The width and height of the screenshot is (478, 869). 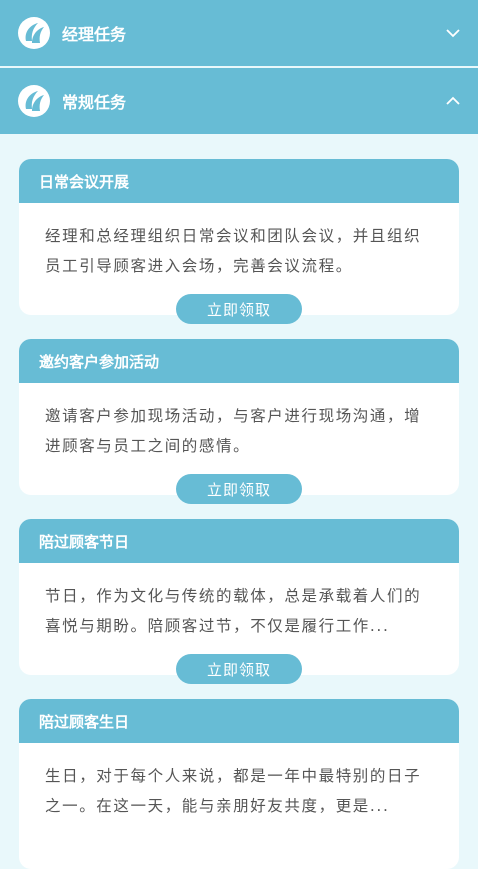 What do you see at coordinates (94, 102) in the screenshot?
I see `section-title: 常规任务` at bounding box center [94, 102].